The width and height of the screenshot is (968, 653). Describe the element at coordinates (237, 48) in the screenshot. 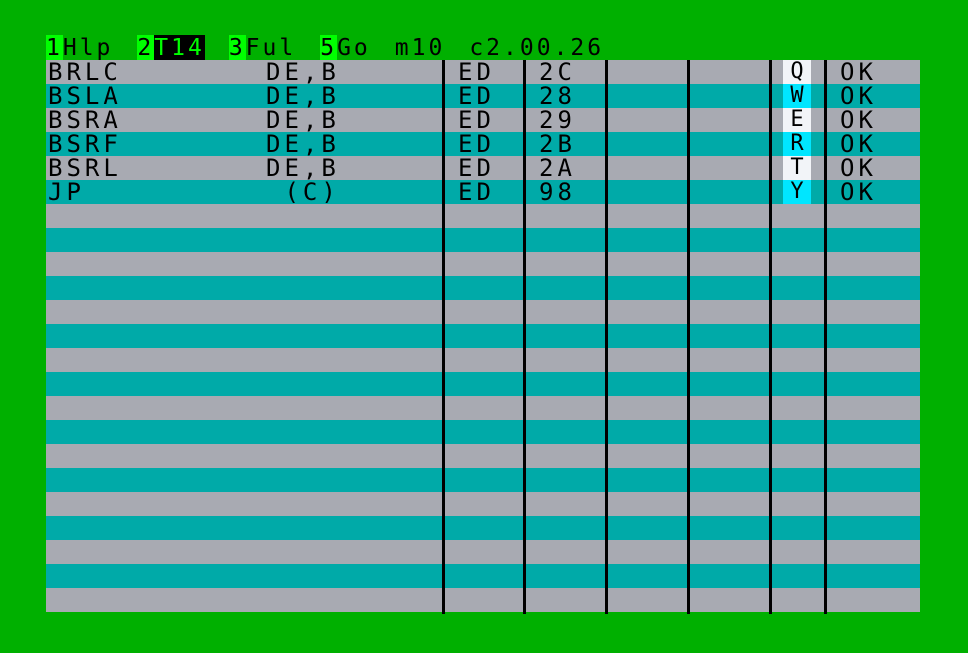

I see `f3-key: 3` at that location.